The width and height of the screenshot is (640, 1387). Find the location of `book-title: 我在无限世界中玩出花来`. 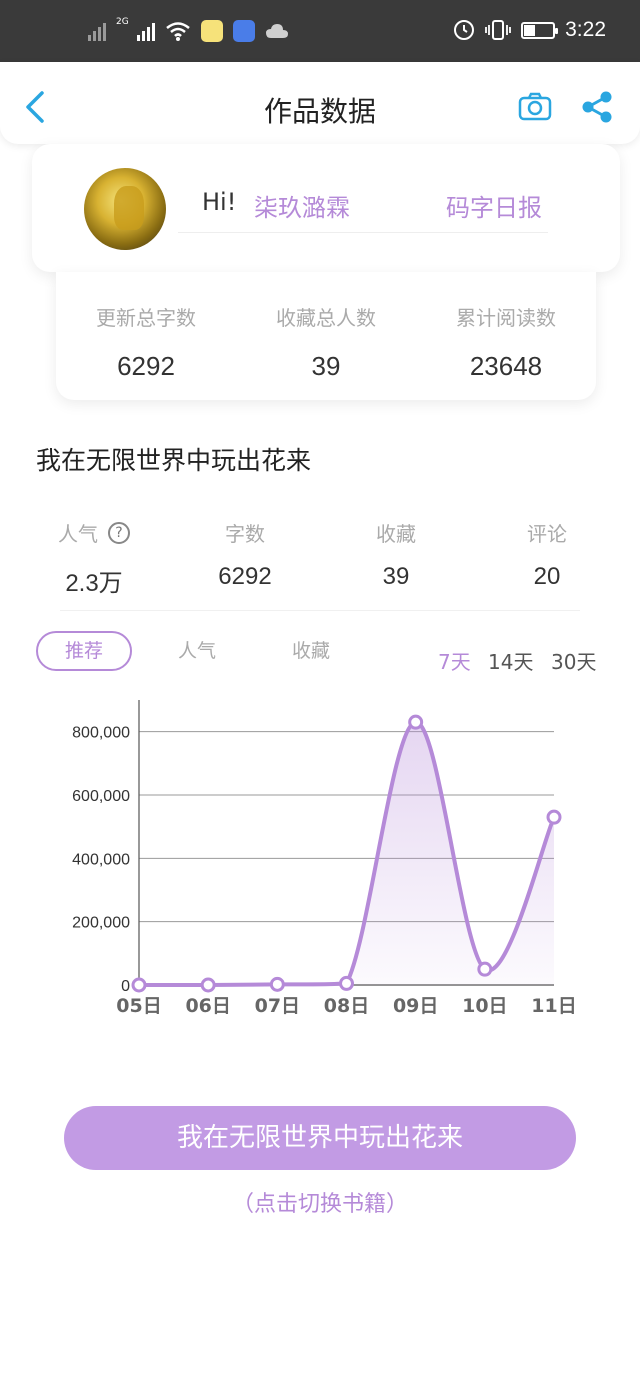

book-title: 我在无限世界中玩出花来 is located at coordinates (174, 460).